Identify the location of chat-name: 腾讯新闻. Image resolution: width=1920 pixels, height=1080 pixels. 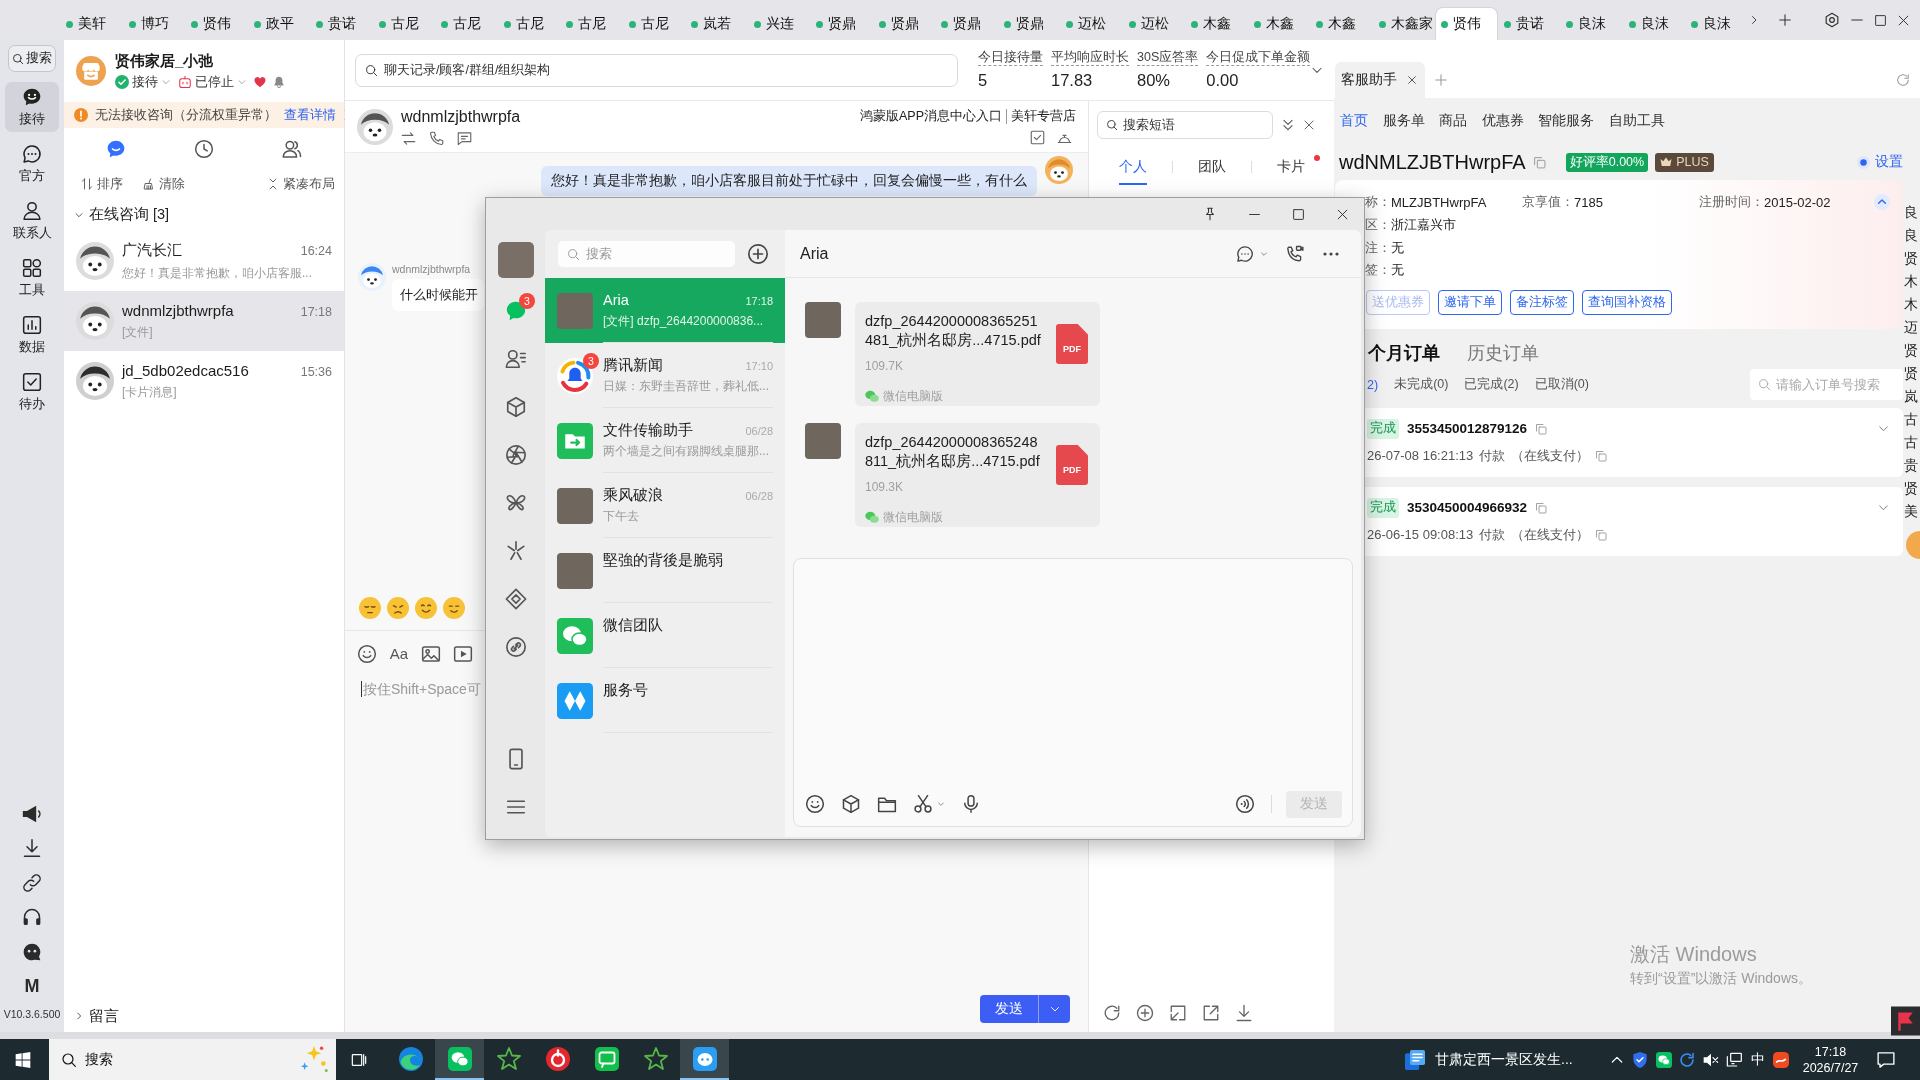
(633, 365).